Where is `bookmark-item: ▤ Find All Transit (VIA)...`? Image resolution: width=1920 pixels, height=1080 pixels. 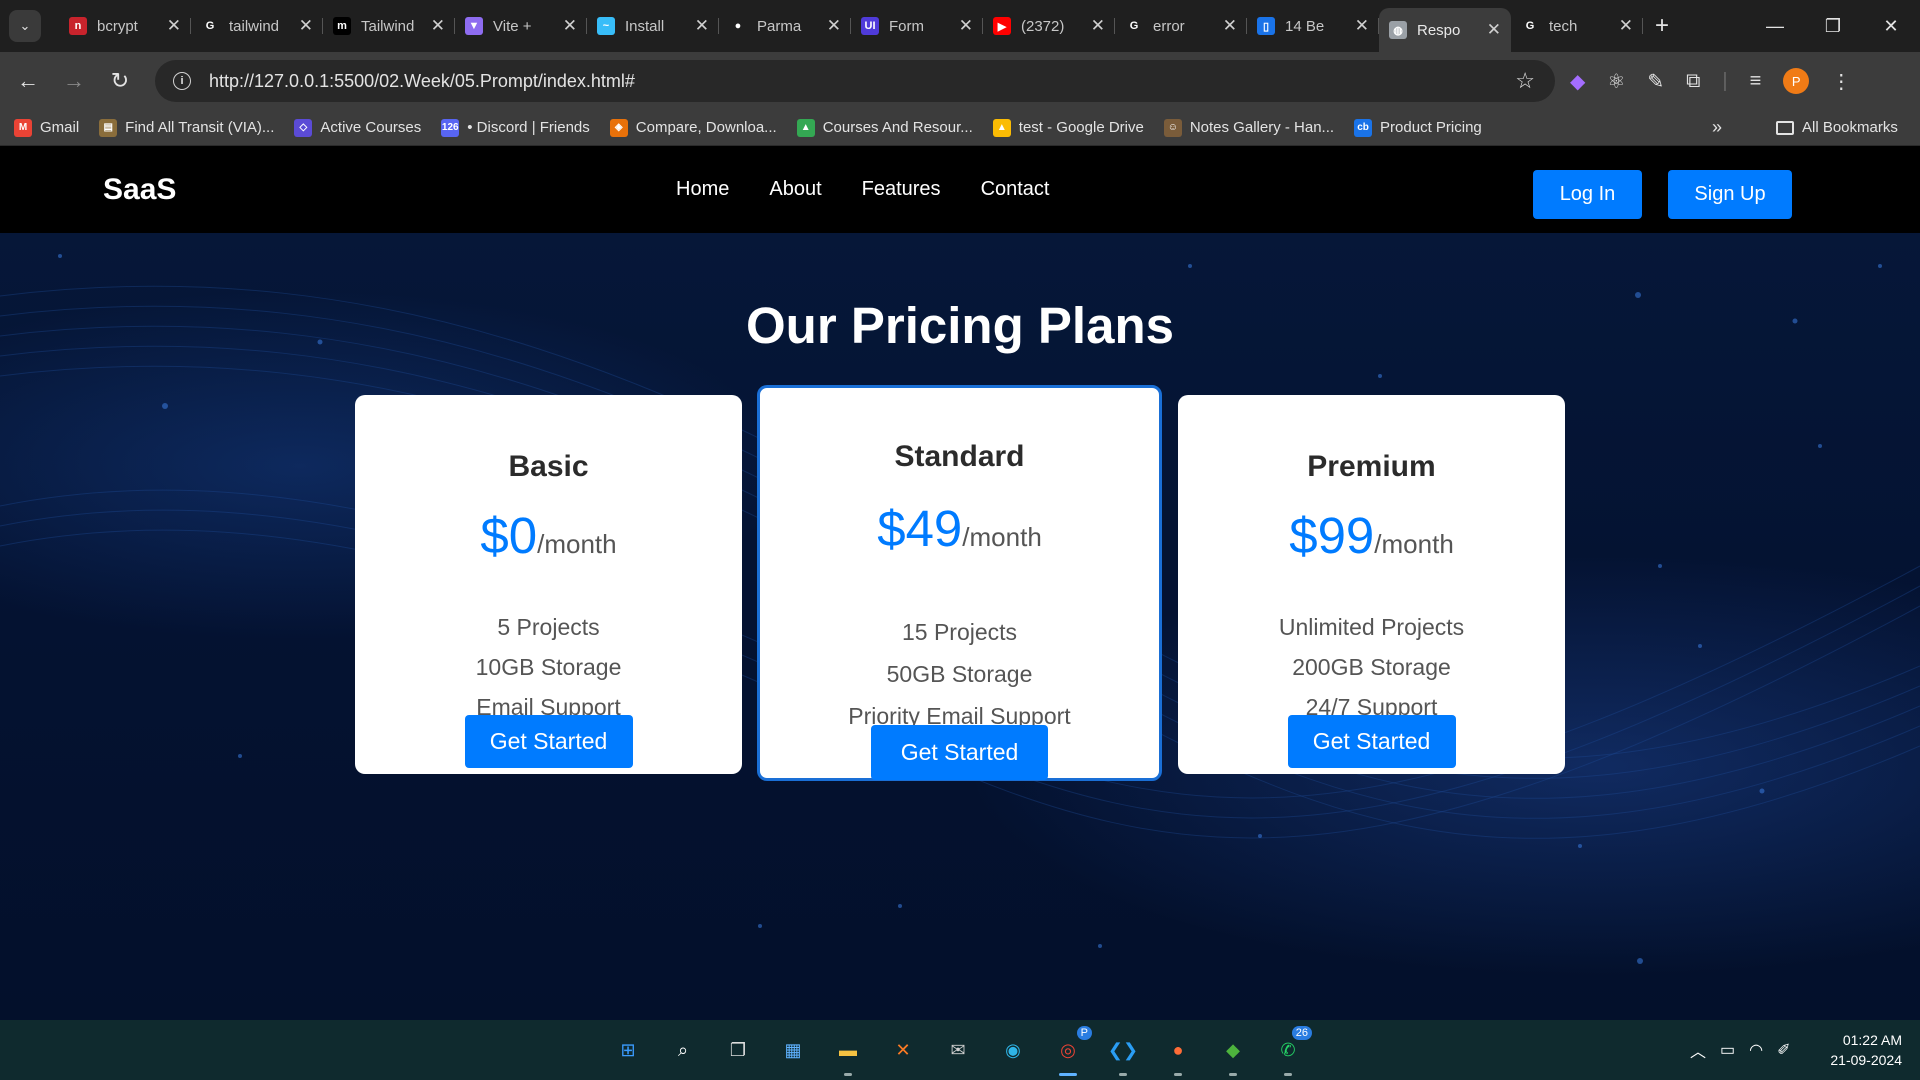
bookmark-item: ▤ Find All Transit (VIA)... is located at coordinates (186, 127).